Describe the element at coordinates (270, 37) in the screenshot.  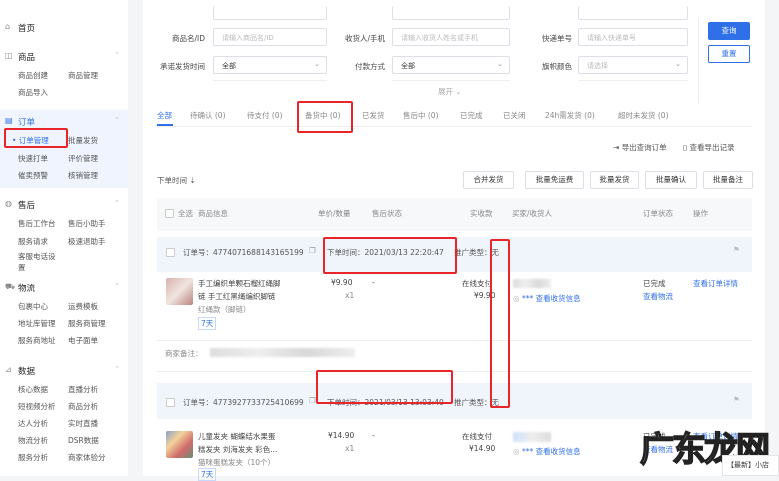
I see `product-input: 请输入商品名/ID` at that location.